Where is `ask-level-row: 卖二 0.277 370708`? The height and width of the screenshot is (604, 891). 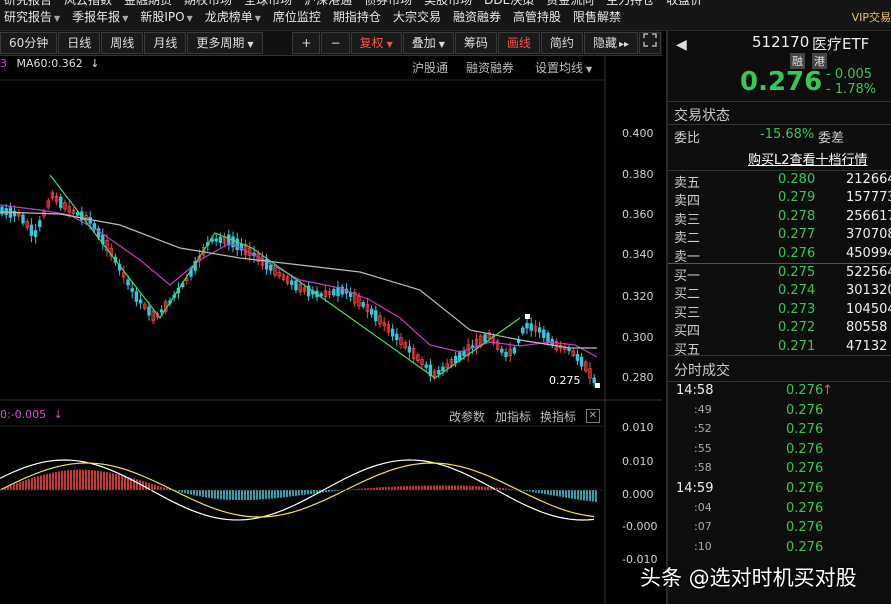 ask-level-row: 卖二 0.277 370708 is located at coordinates (782, 236).